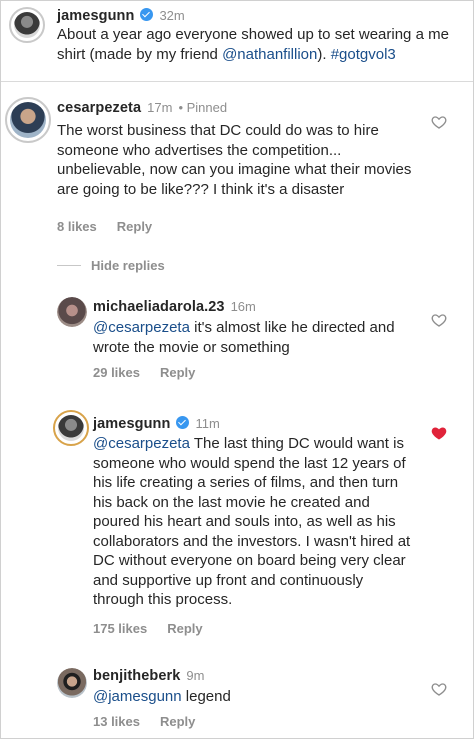  Describe the element at coordinates (69, 265) in the screenshot. I see `hide-replies-line` at that location.